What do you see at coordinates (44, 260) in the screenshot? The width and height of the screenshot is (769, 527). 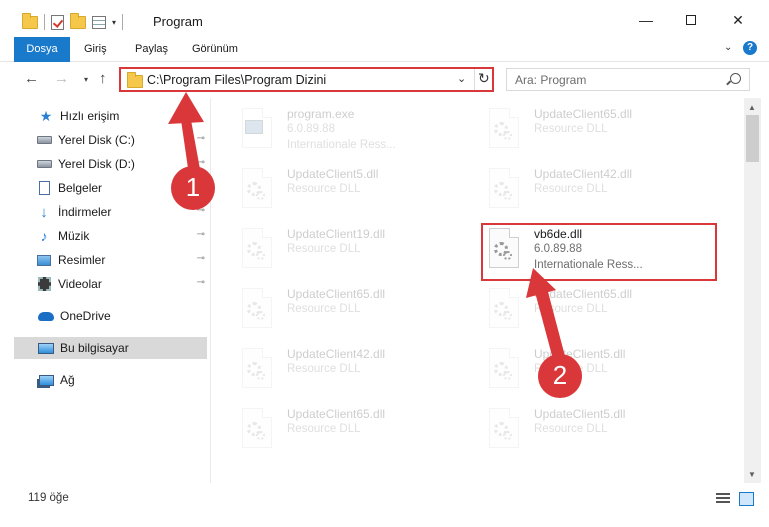 I see `pictures-icon` at bounding box center [44, 260].